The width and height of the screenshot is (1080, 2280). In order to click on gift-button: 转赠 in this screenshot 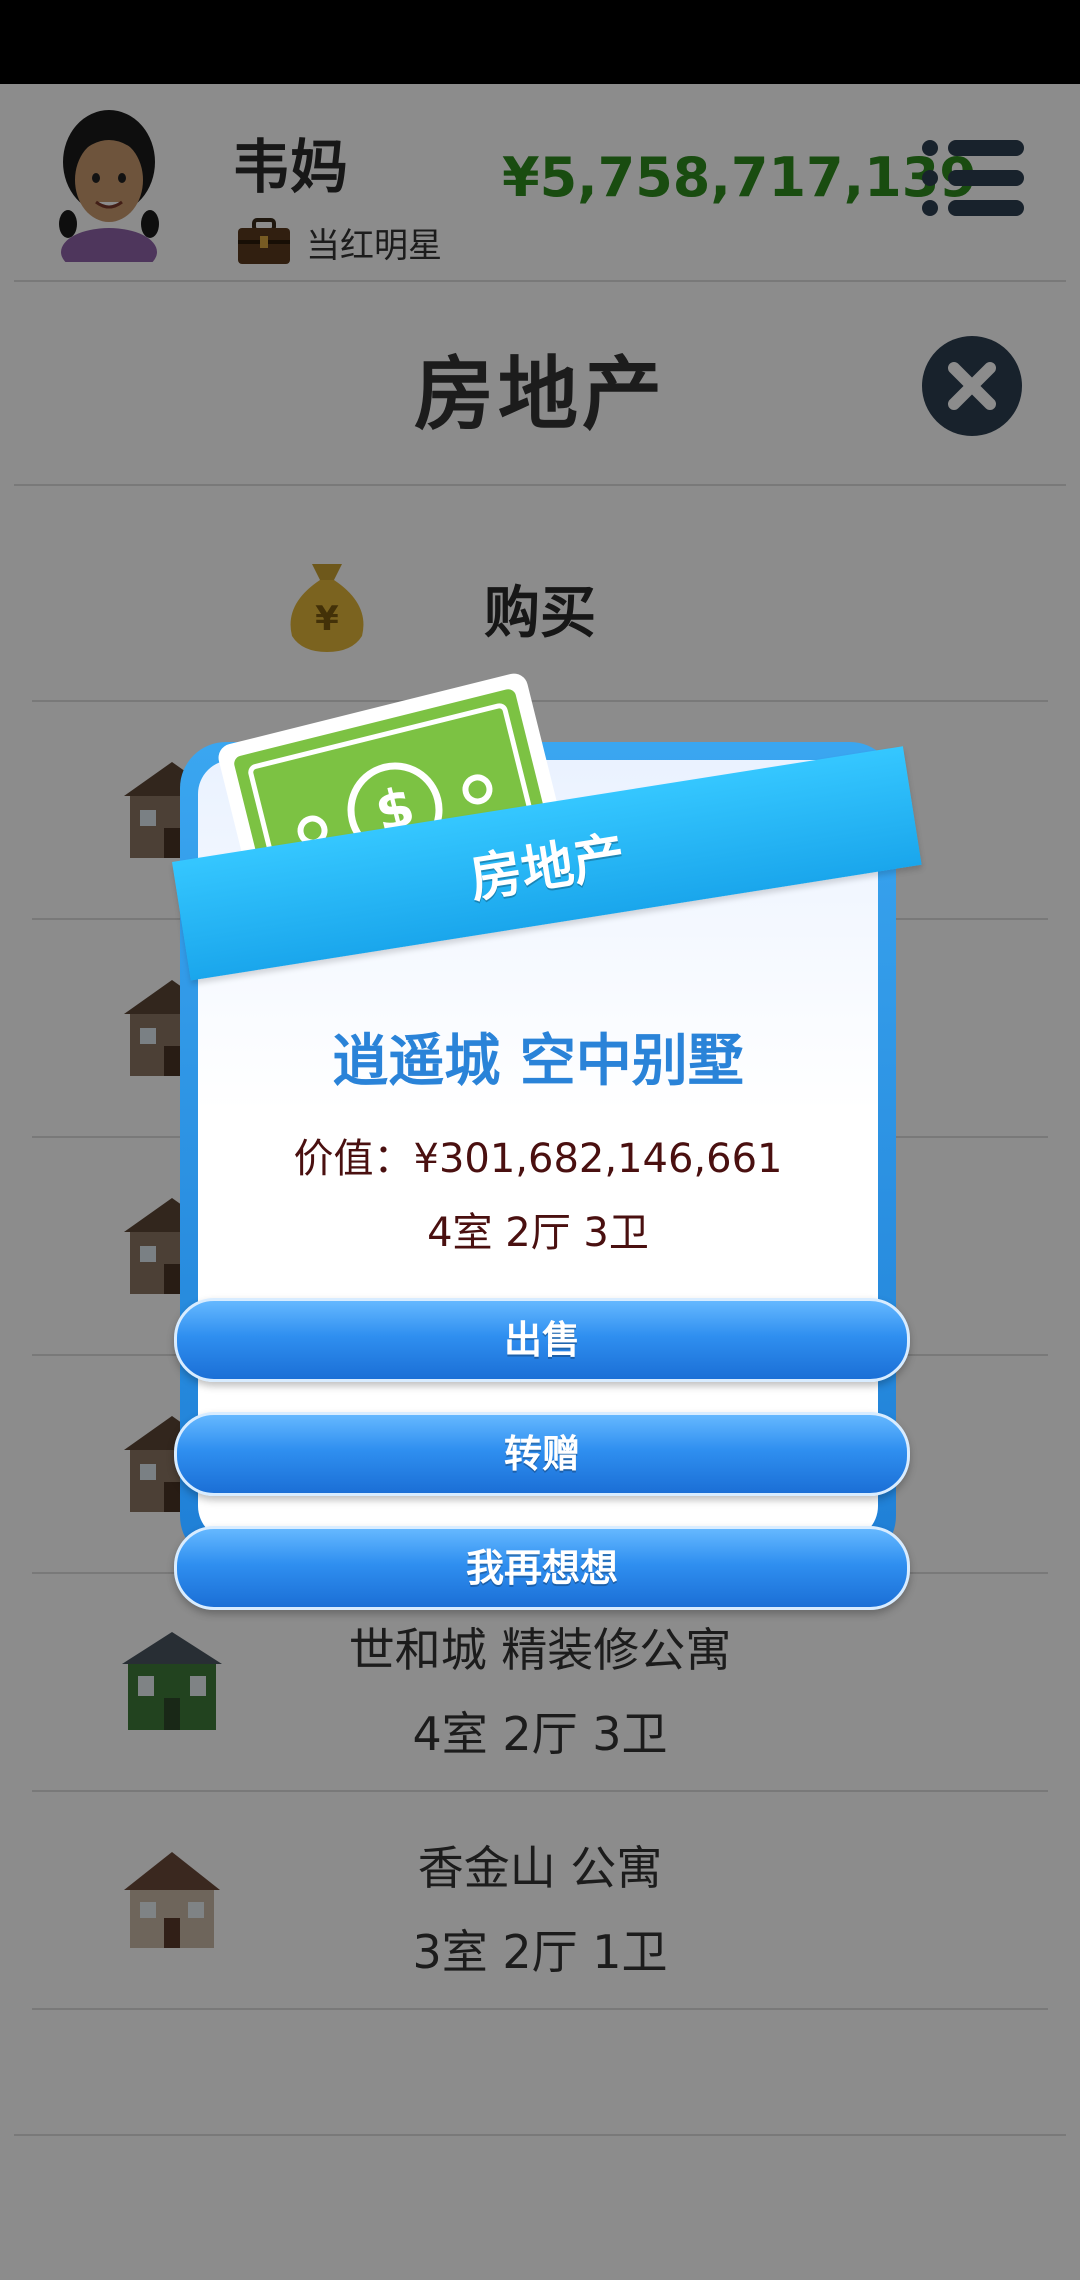, I will do `click(542, 1454)`.